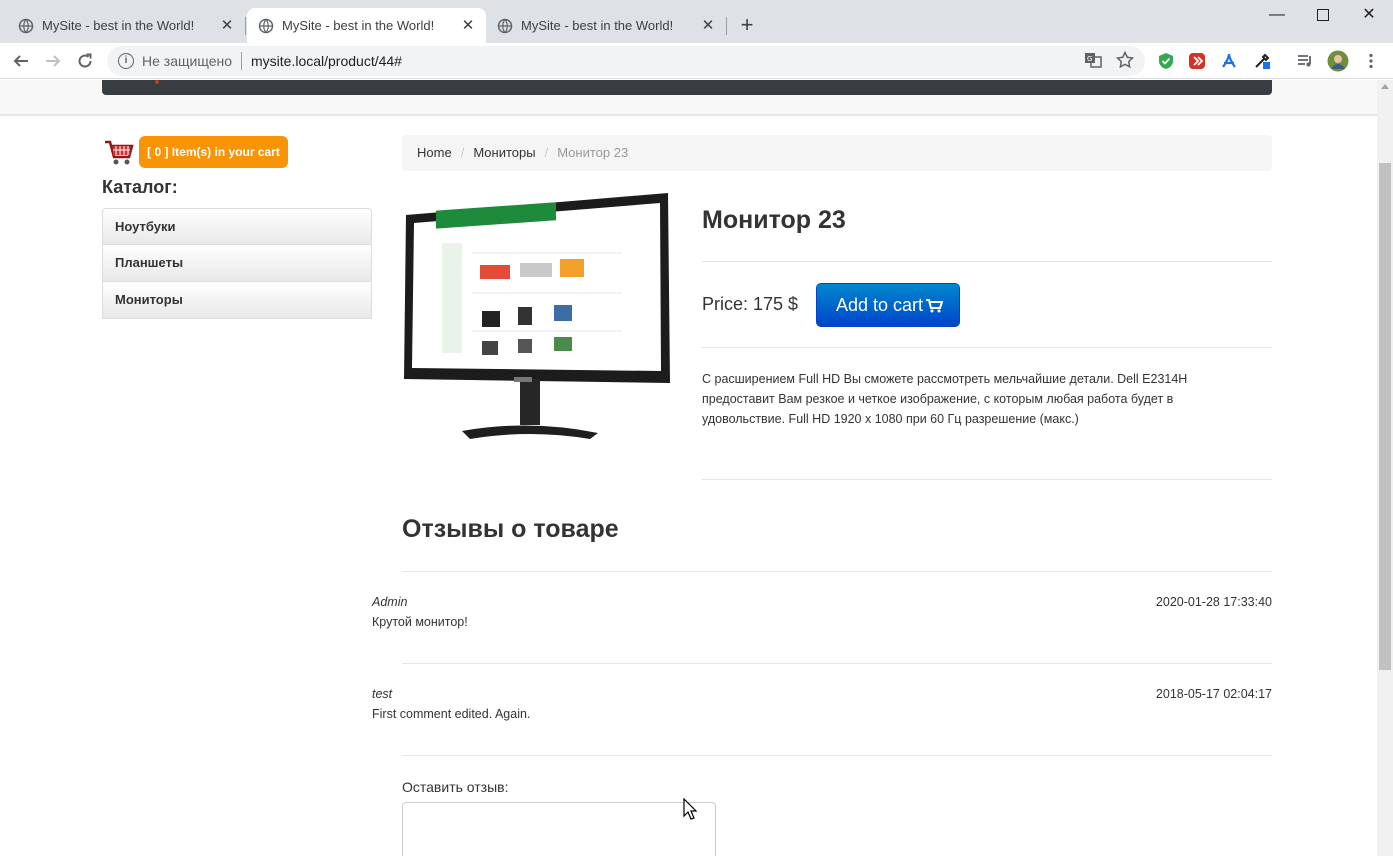 The width and height of the screenshot is (1393, 856). Describe the element at coordinates (187, 61) in the screenshot. I see `security-label: Не защищено` at that location.